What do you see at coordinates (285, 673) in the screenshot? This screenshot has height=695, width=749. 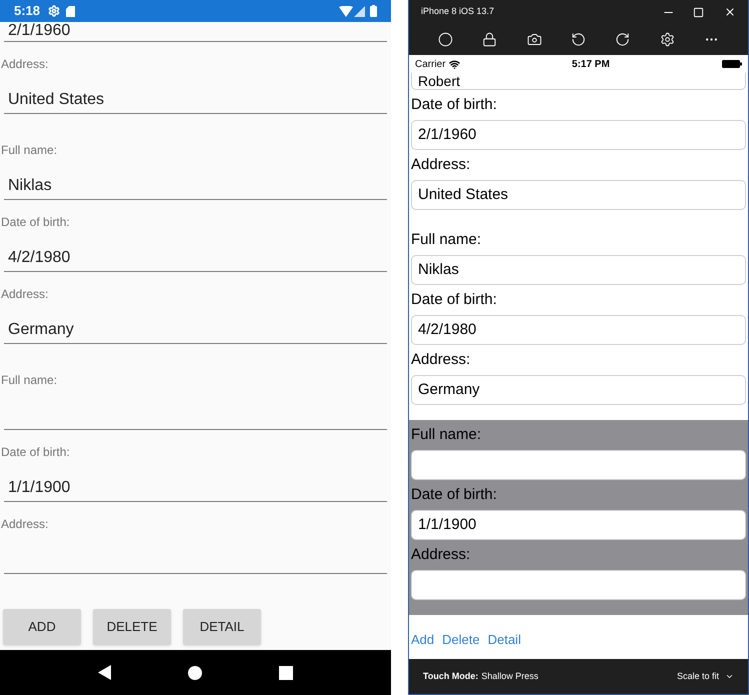 I see `recents-icon` at bounding box center [285, 673].